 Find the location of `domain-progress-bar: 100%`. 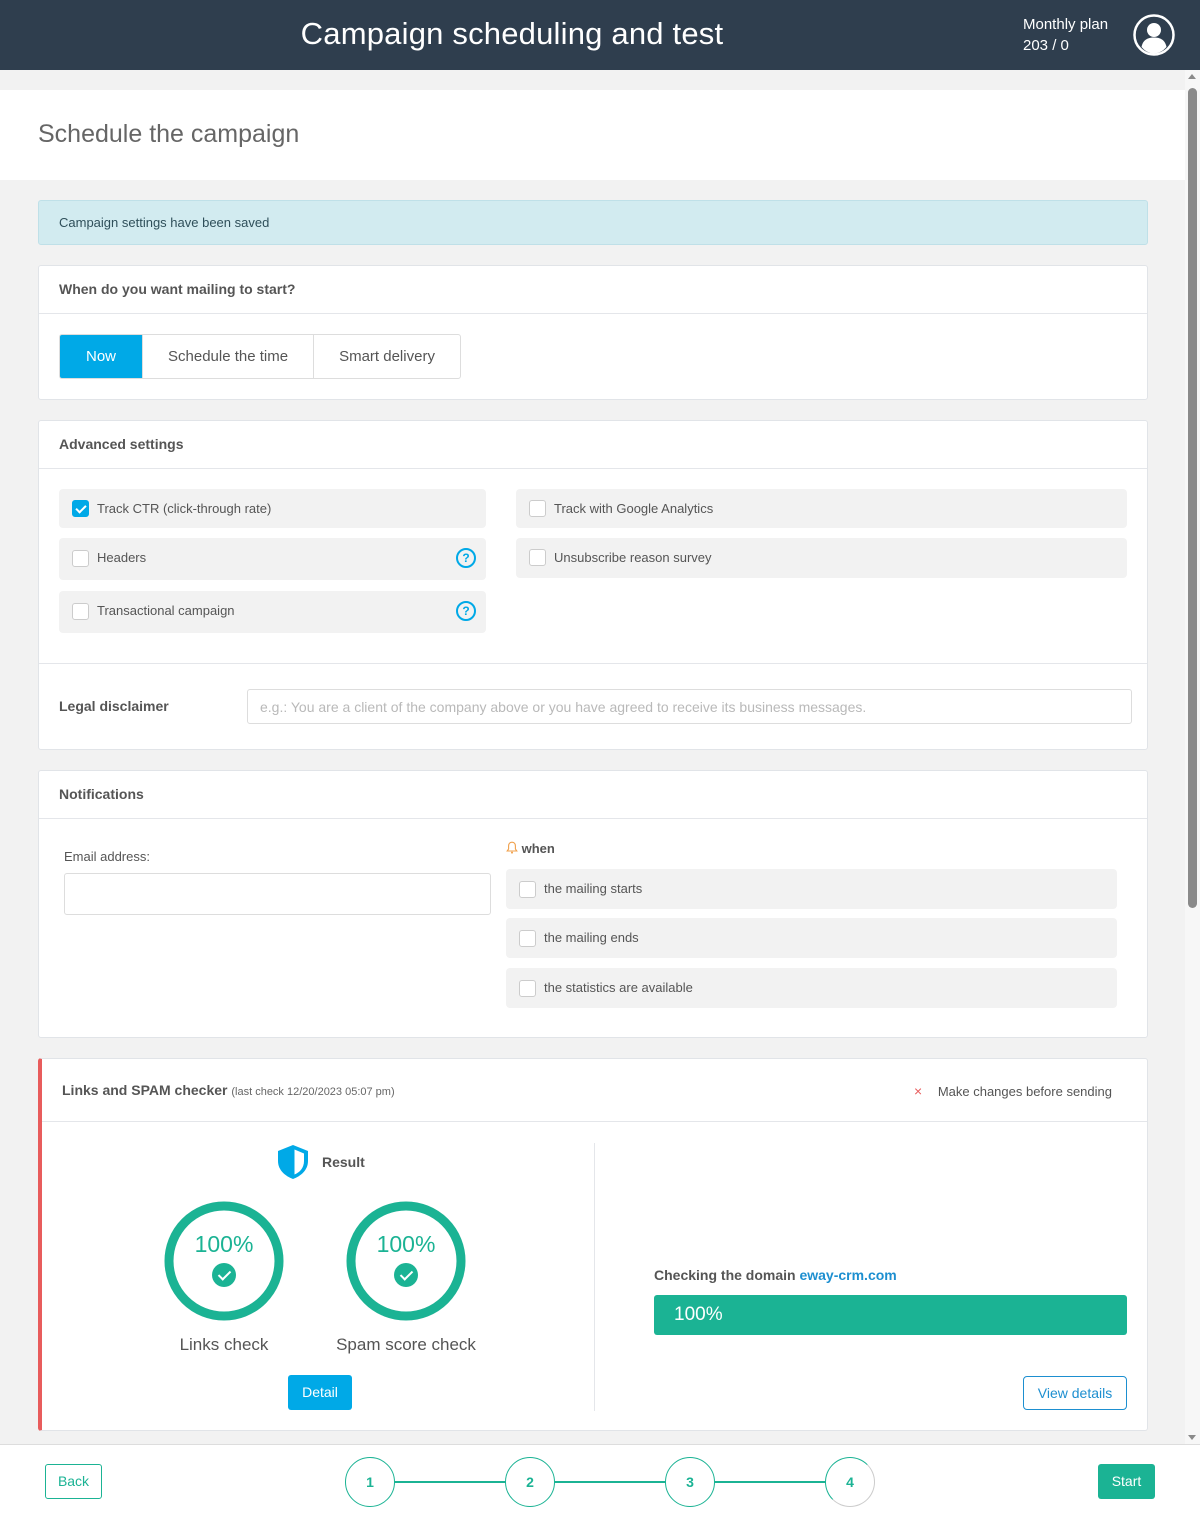

domain-progress-bar: 100% is located at coordinates (890, 1315).